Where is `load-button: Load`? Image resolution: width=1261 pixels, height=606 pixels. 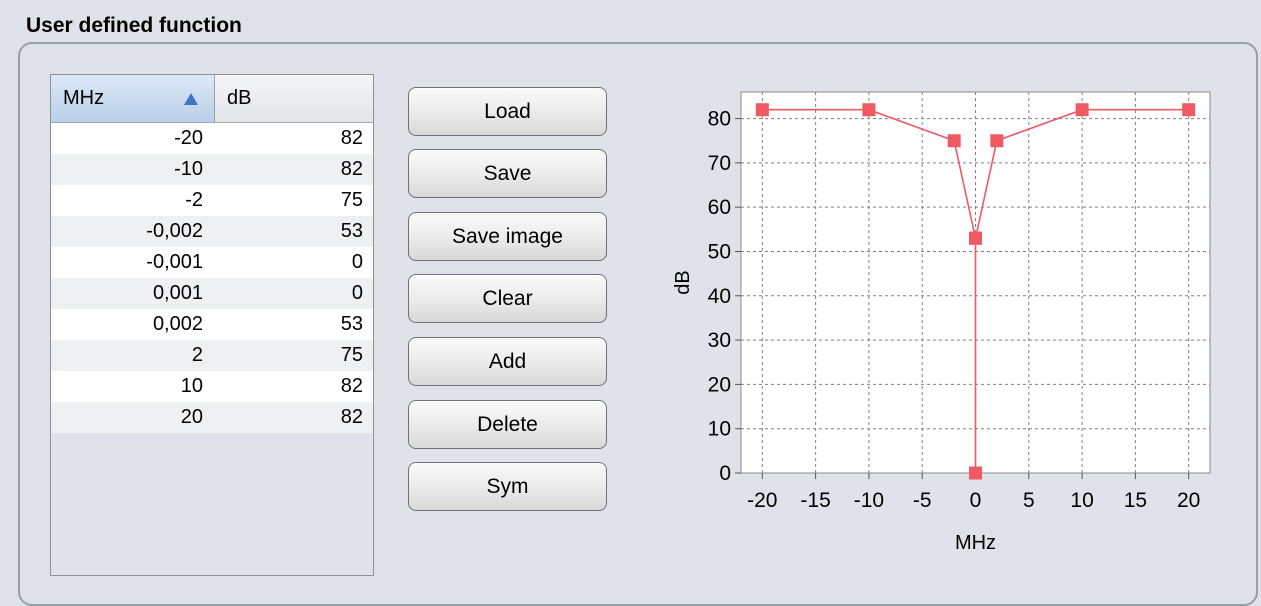
load-button: Load is located at coordinates (507, 111).